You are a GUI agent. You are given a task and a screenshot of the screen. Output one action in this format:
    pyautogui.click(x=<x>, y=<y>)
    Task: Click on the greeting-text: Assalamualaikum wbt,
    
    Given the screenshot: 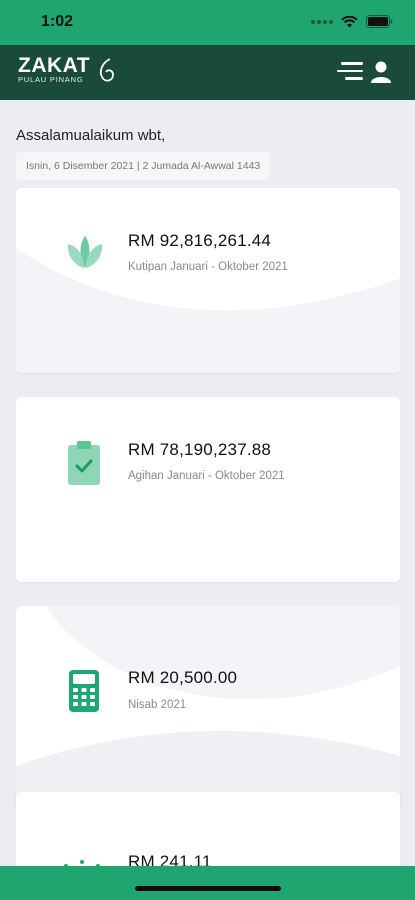 What is the action you would take?
    pyautogui.click(x=91, y=135)
    